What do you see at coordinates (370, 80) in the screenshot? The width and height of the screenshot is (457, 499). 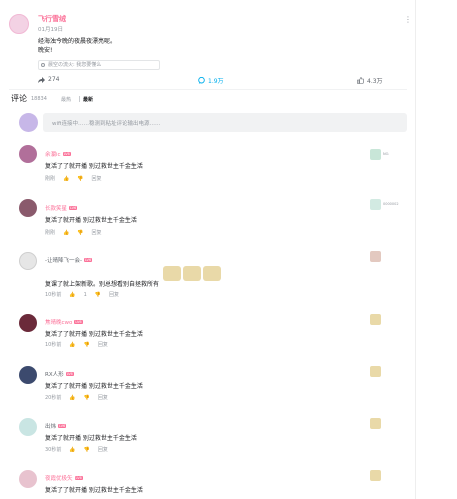 I see `like-button: 4.3万` at bounding box center [370, 80].